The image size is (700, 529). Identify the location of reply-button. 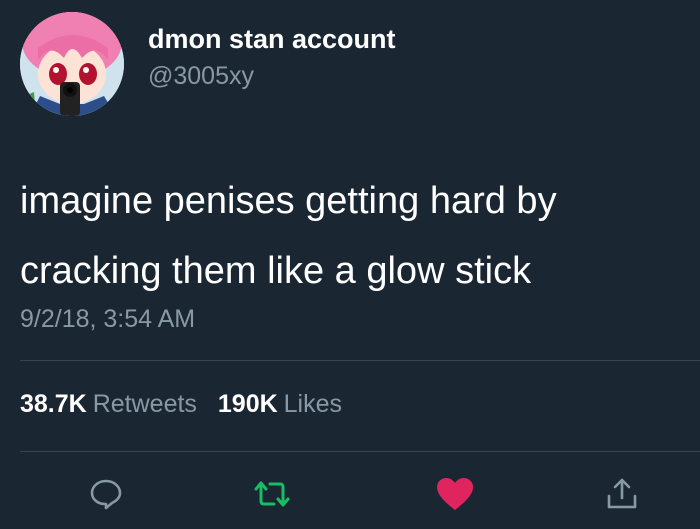
(106, 494).